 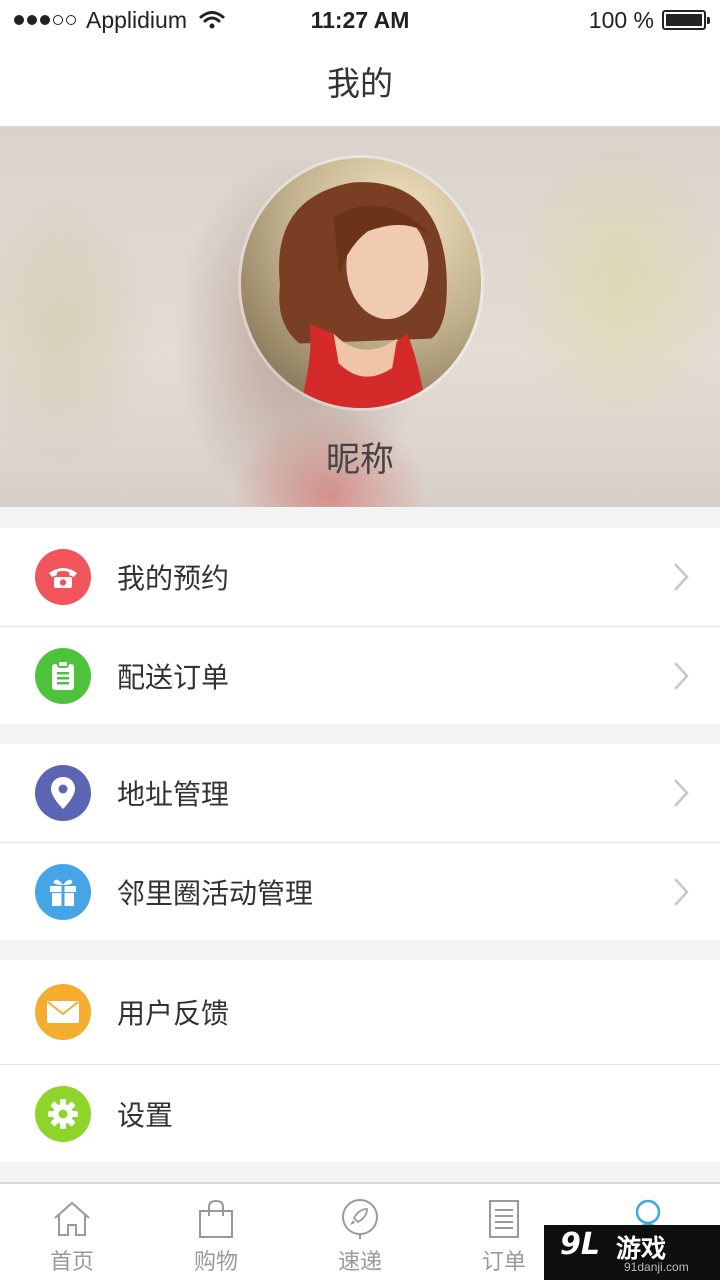 What do you see at coordinates (503, 1262) in the screenshot?
I see `tab-label: 订单` at bounding box center [503, 1262].